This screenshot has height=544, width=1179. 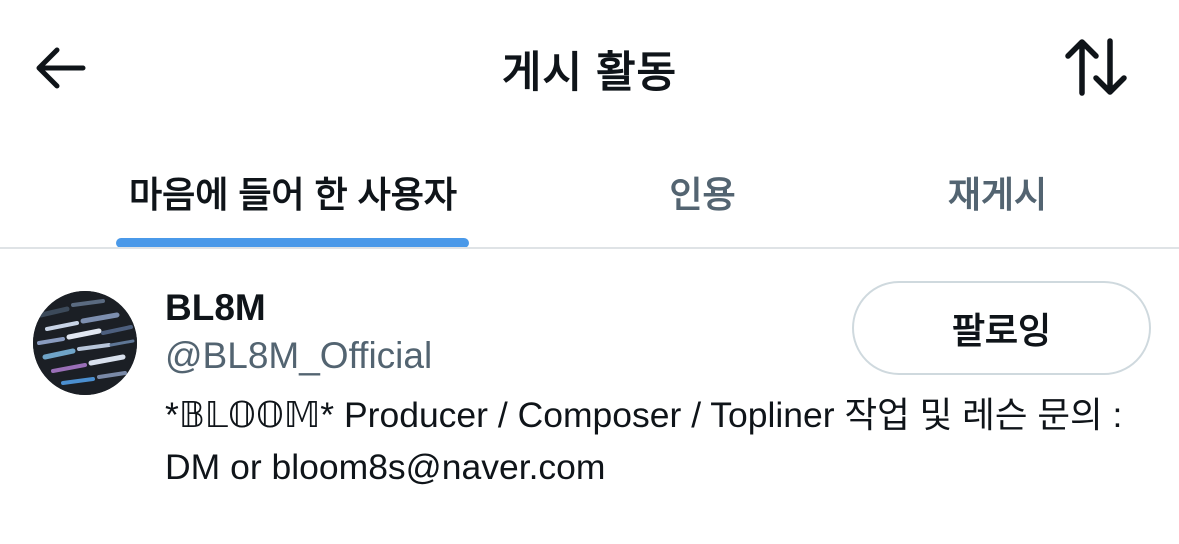 I want to click on avatar, so click(x=85, y=343).